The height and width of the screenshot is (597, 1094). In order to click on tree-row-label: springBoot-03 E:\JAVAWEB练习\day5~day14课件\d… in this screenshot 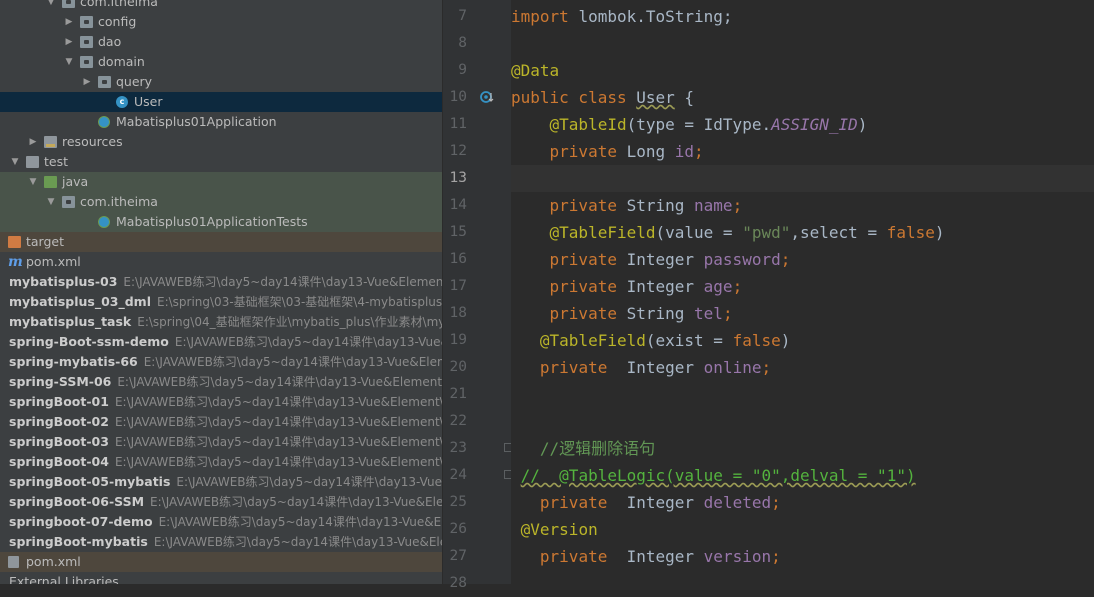, I will do `click(225, 442)`.